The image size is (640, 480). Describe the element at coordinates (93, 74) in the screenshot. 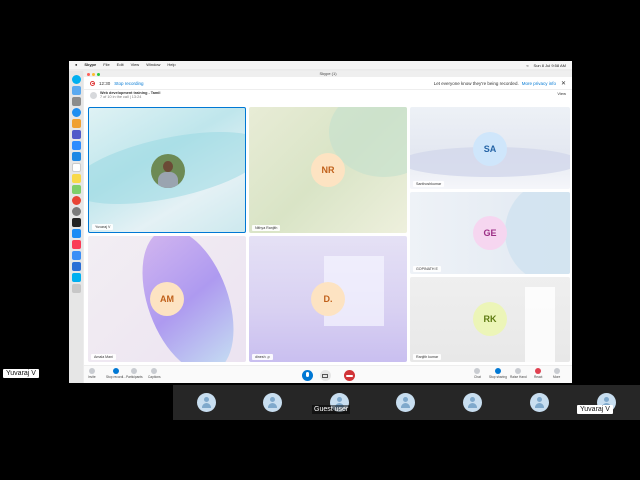

I see `minimize-window-button` at that location.